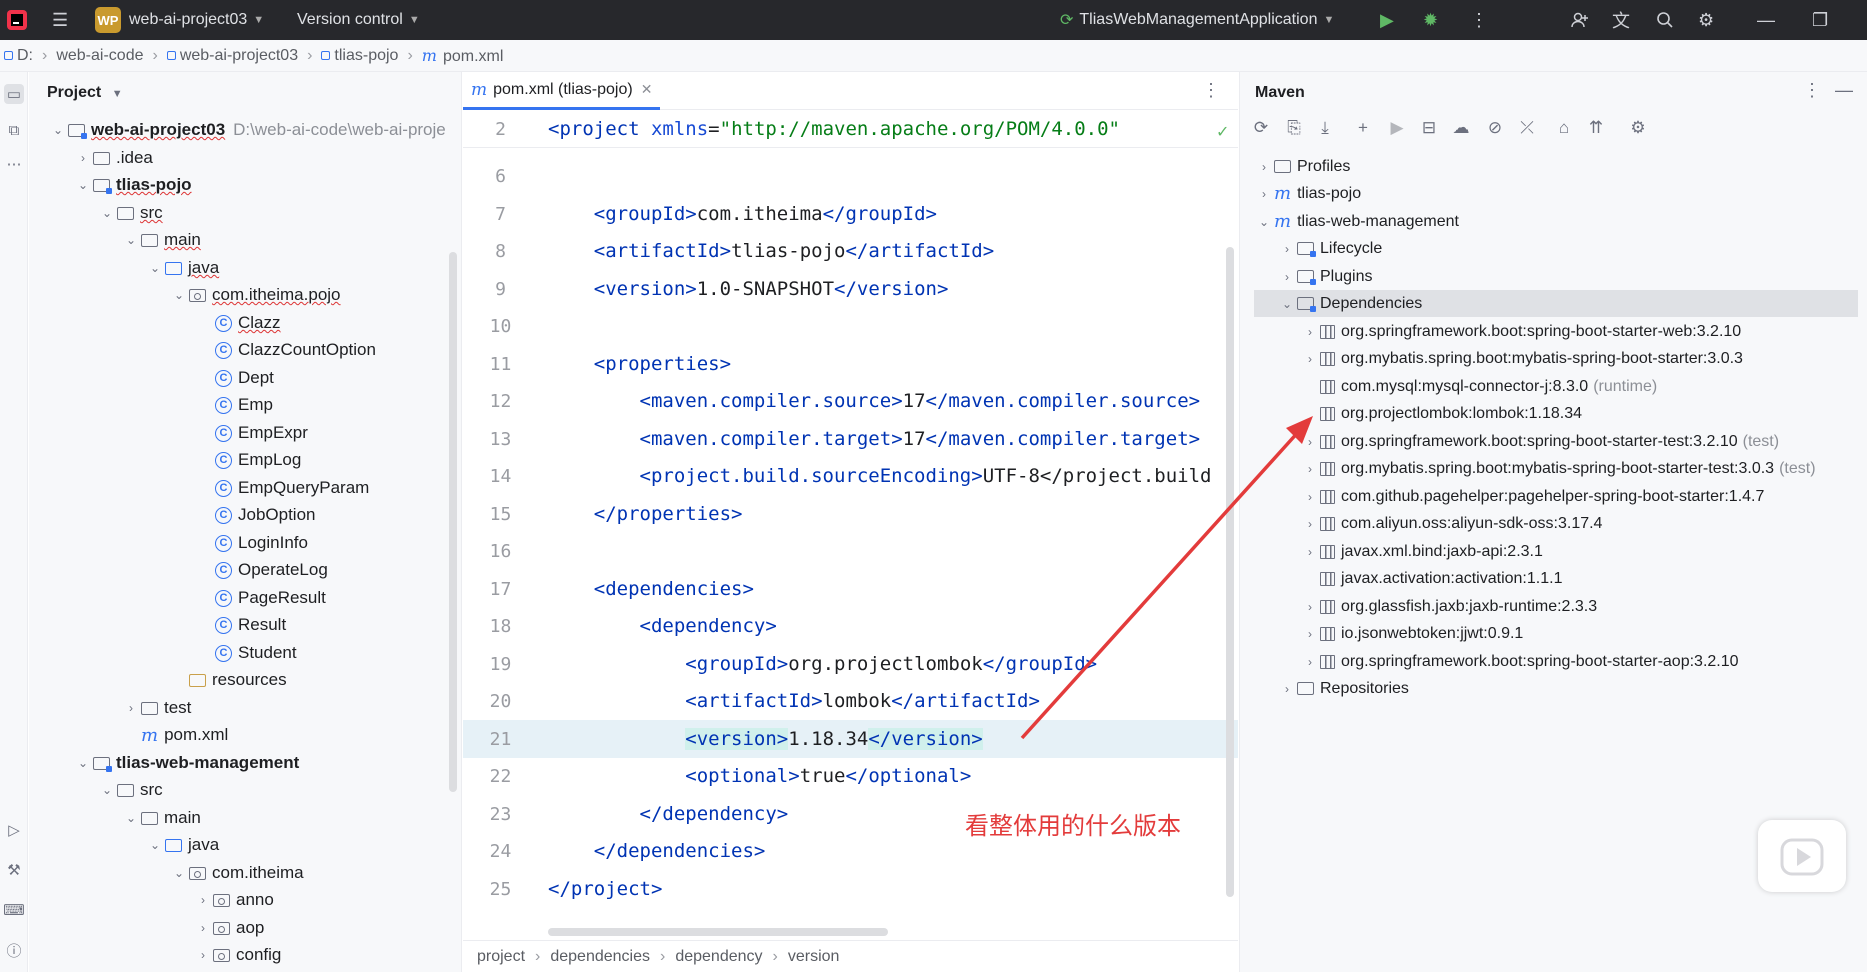 The width and height of the screenshot is (1867, 972). I want to click on tree-item-package: ⌄ com.itheima, so click(236, 873).